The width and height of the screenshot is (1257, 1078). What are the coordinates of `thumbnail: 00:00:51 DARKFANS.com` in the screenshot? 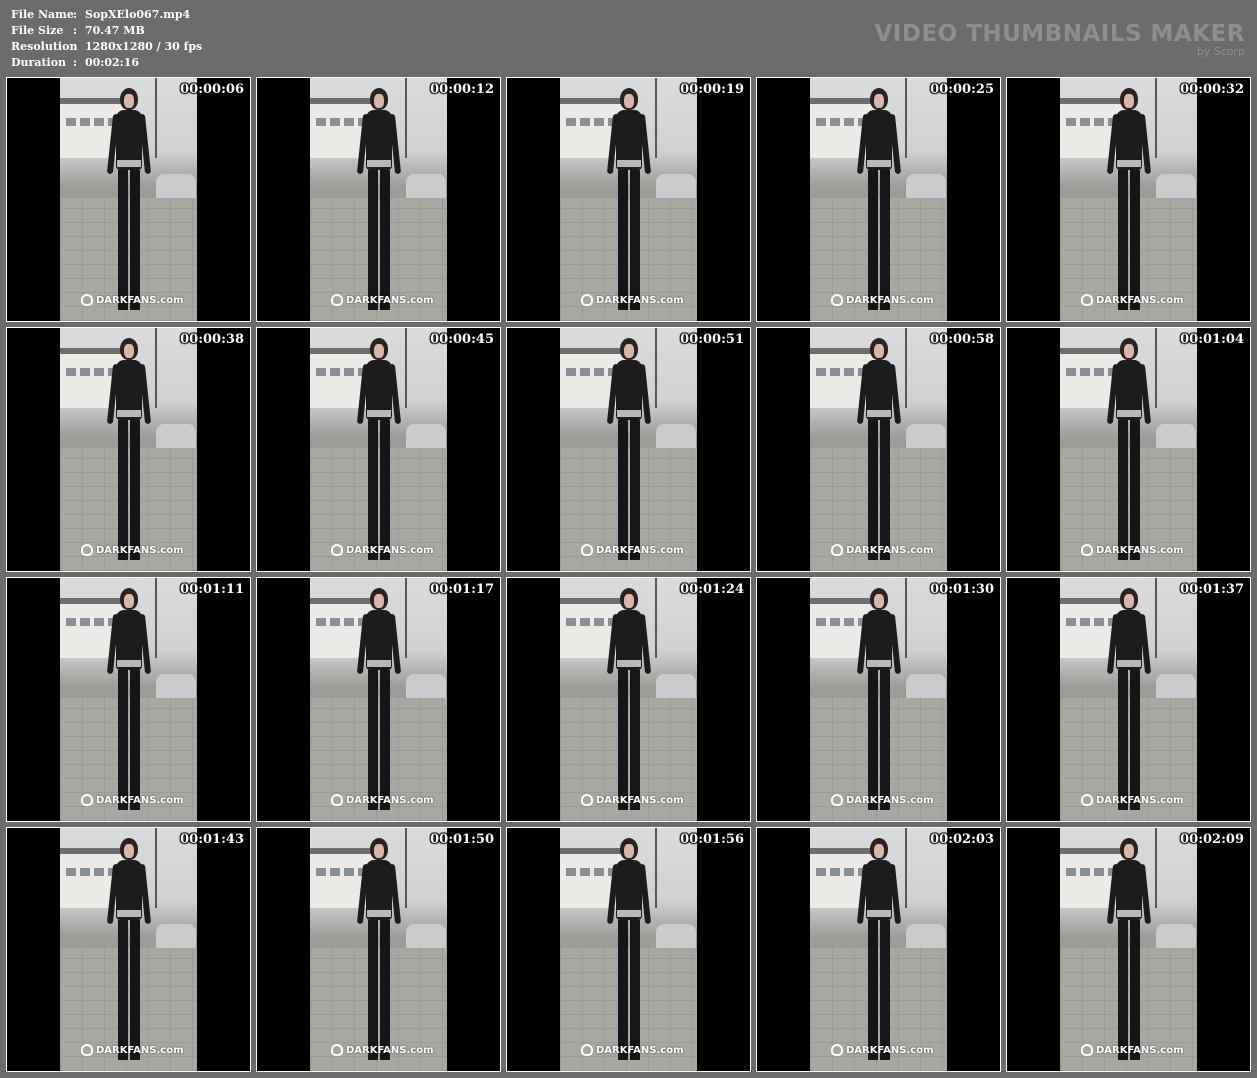 It's located at (628, 449).